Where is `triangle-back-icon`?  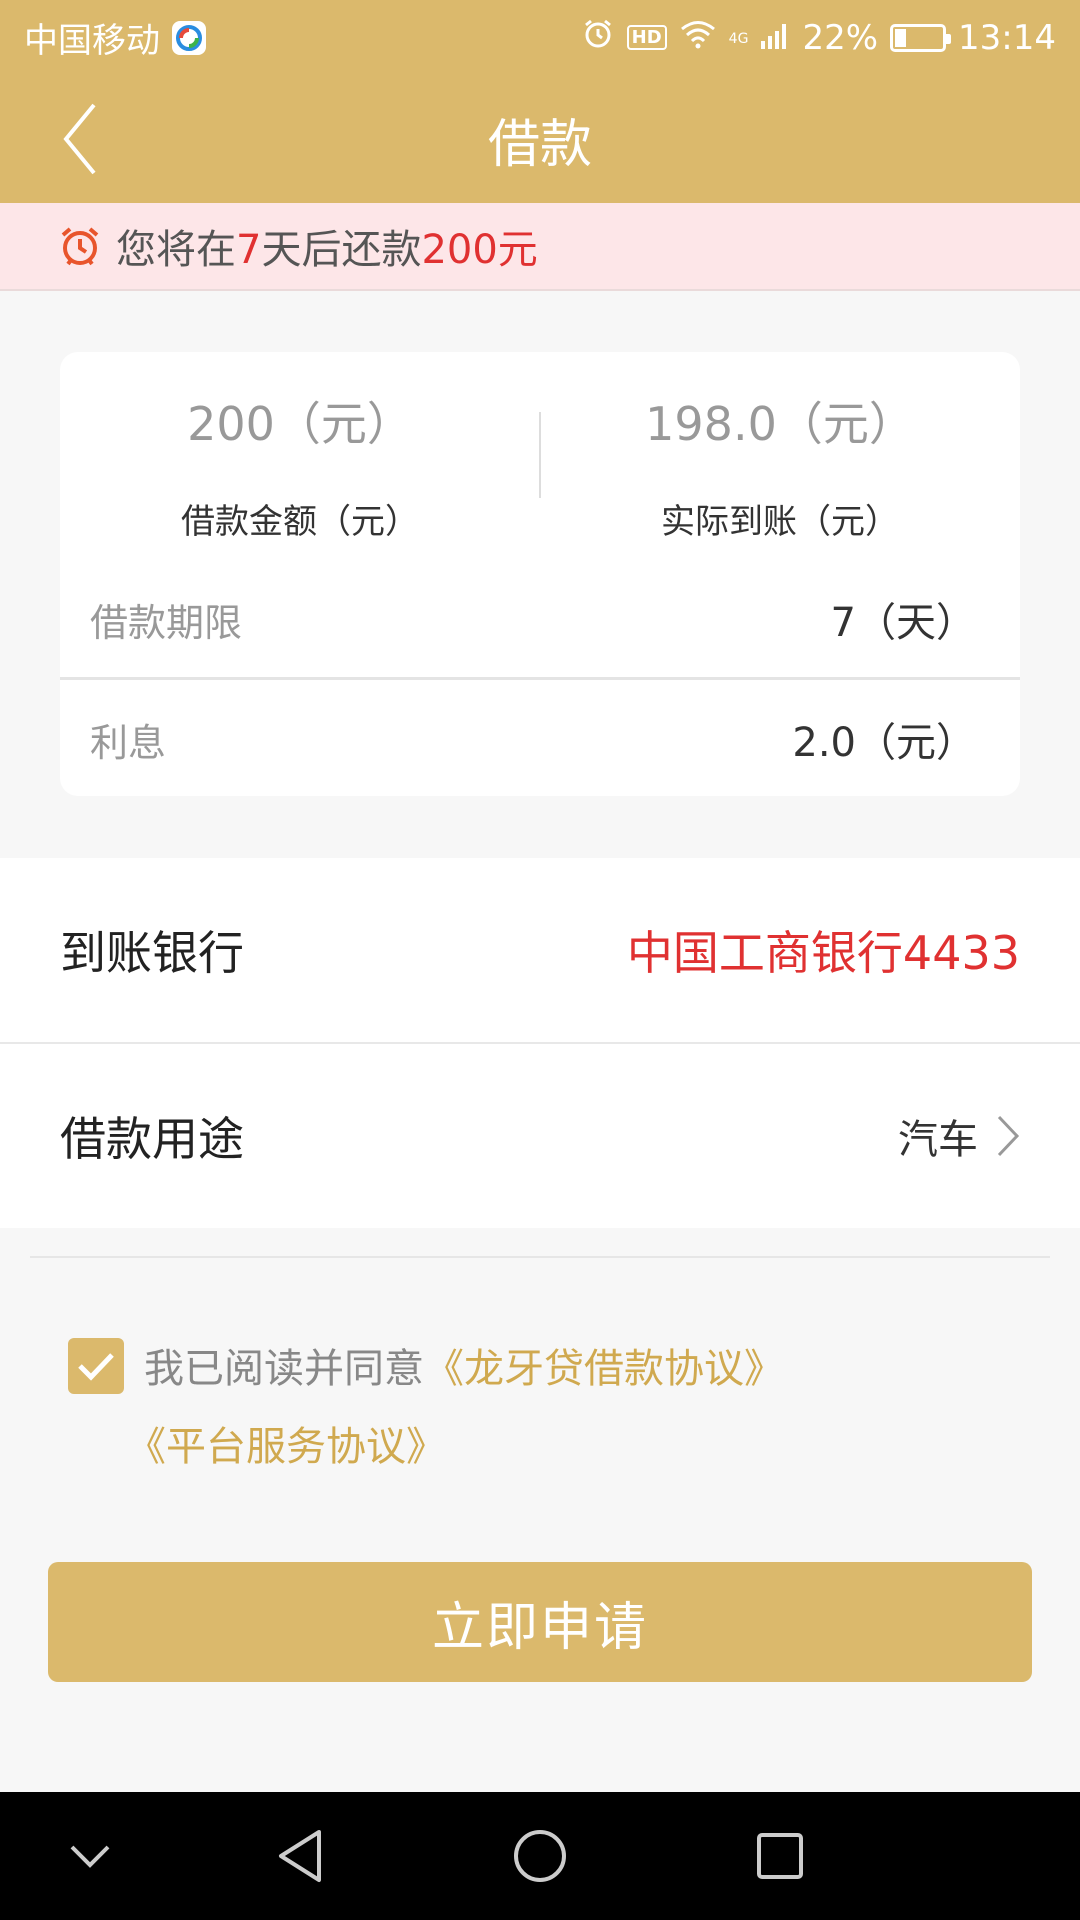
triangle-back-icon is located at coordinates (300, 1856).